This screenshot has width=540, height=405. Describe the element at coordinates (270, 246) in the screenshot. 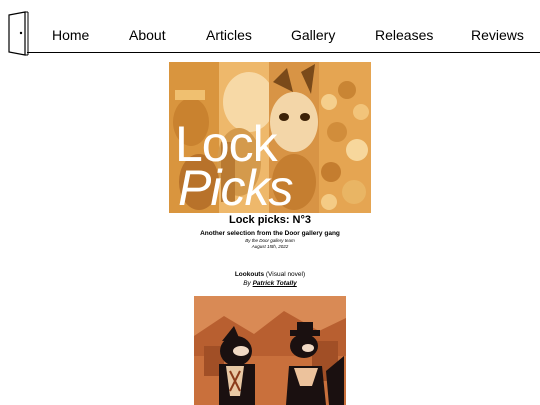

I see `article-date: August 15th, 2022` at that location.